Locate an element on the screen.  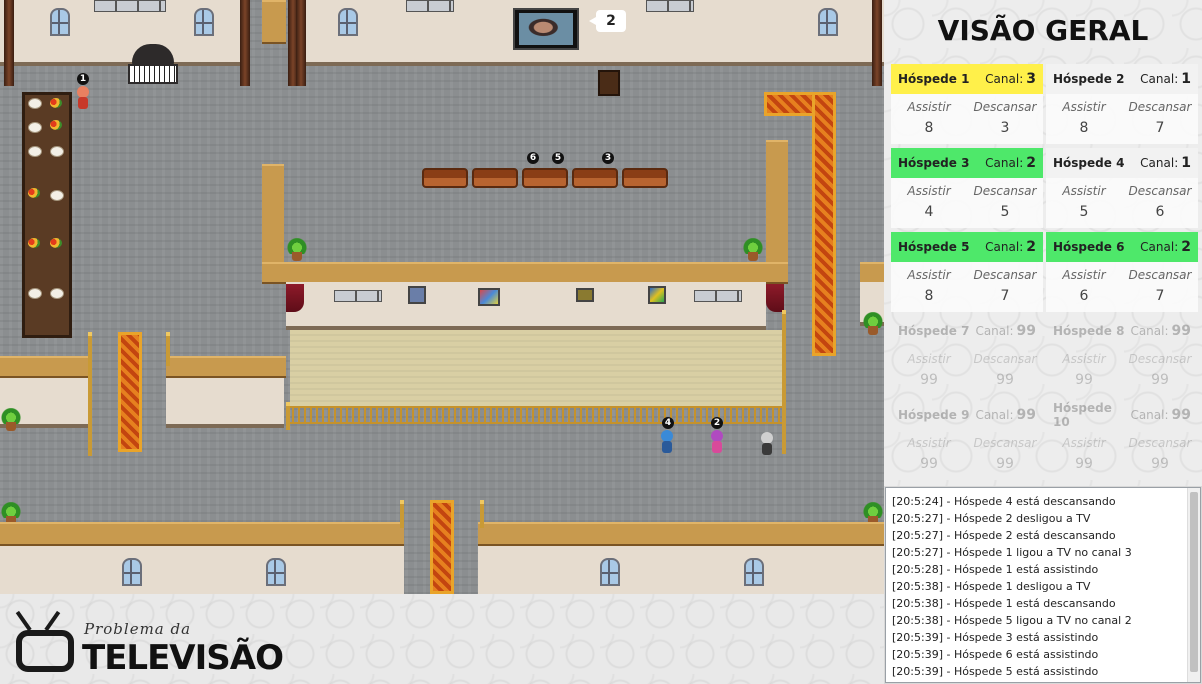
guest-number: 6 is located at coordinates (533, 158).